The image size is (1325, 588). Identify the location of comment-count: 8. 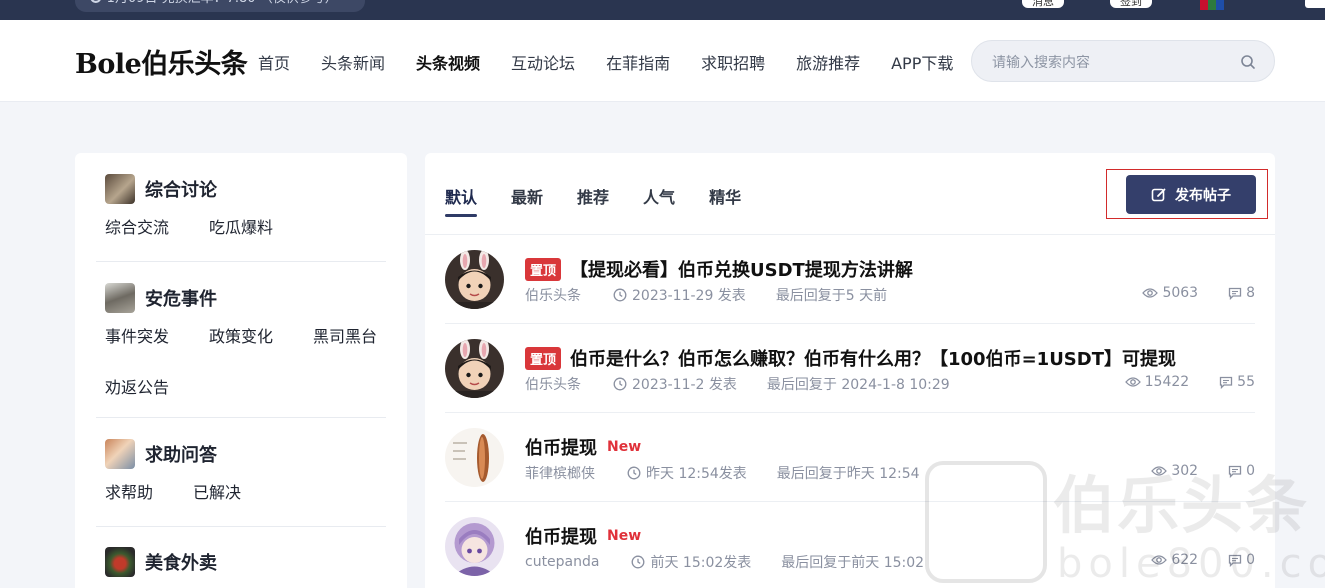
(1250, 293).